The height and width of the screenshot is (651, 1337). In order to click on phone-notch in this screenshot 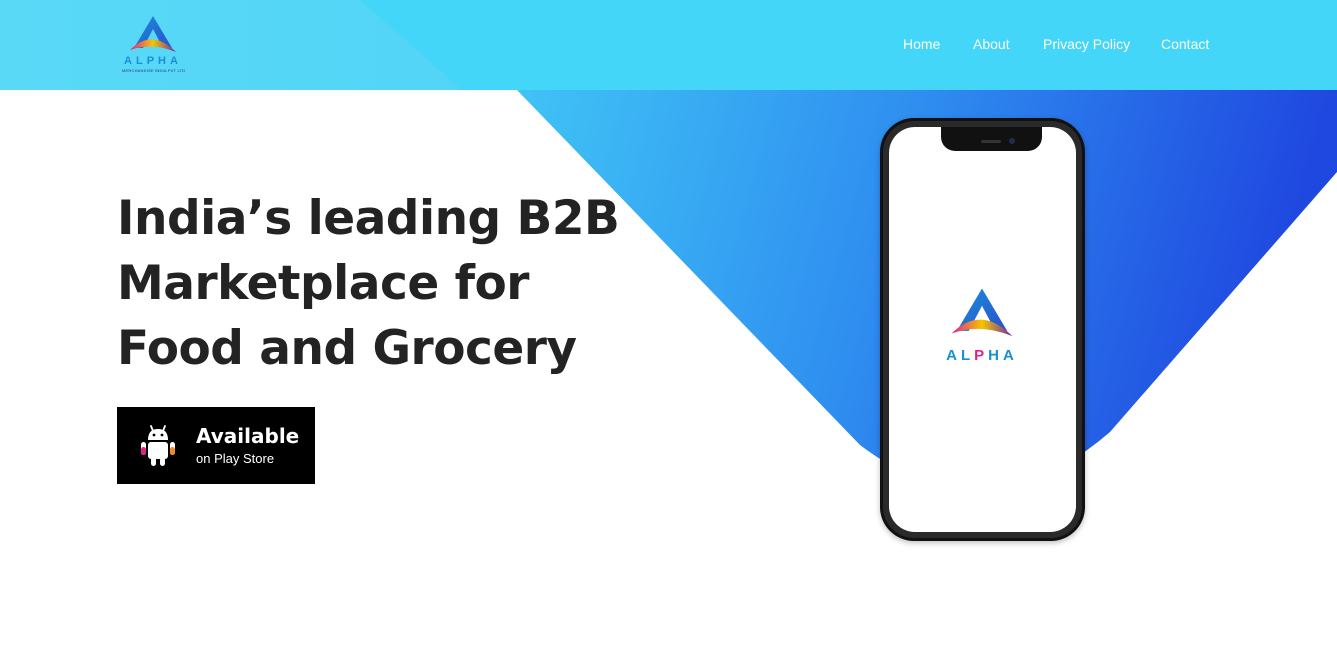, I will do `click(991, 139)`.